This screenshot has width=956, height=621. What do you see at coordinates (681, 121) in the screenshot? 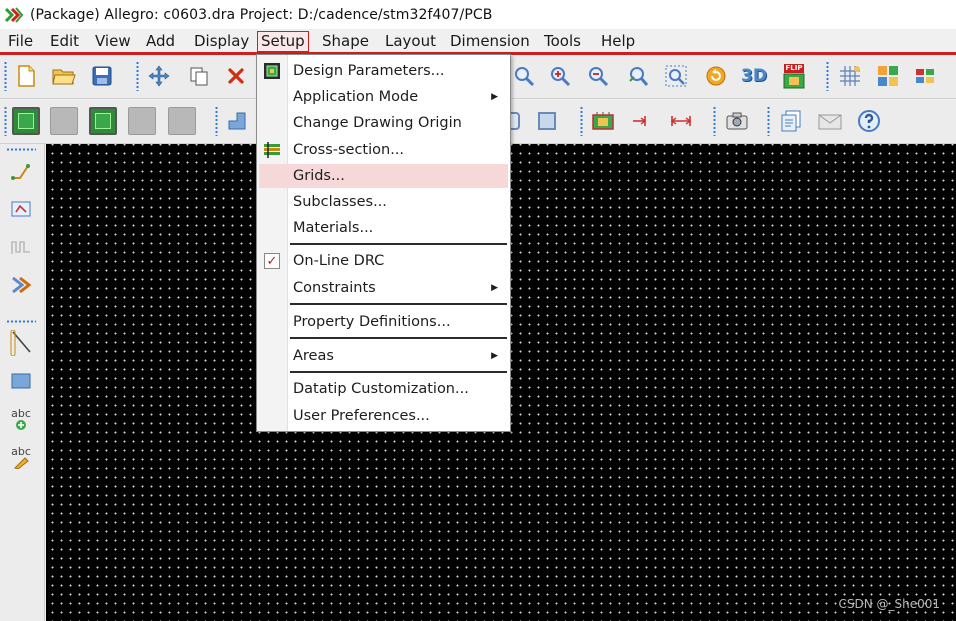
I see `measure-icon` at bounding box center [681, 121].